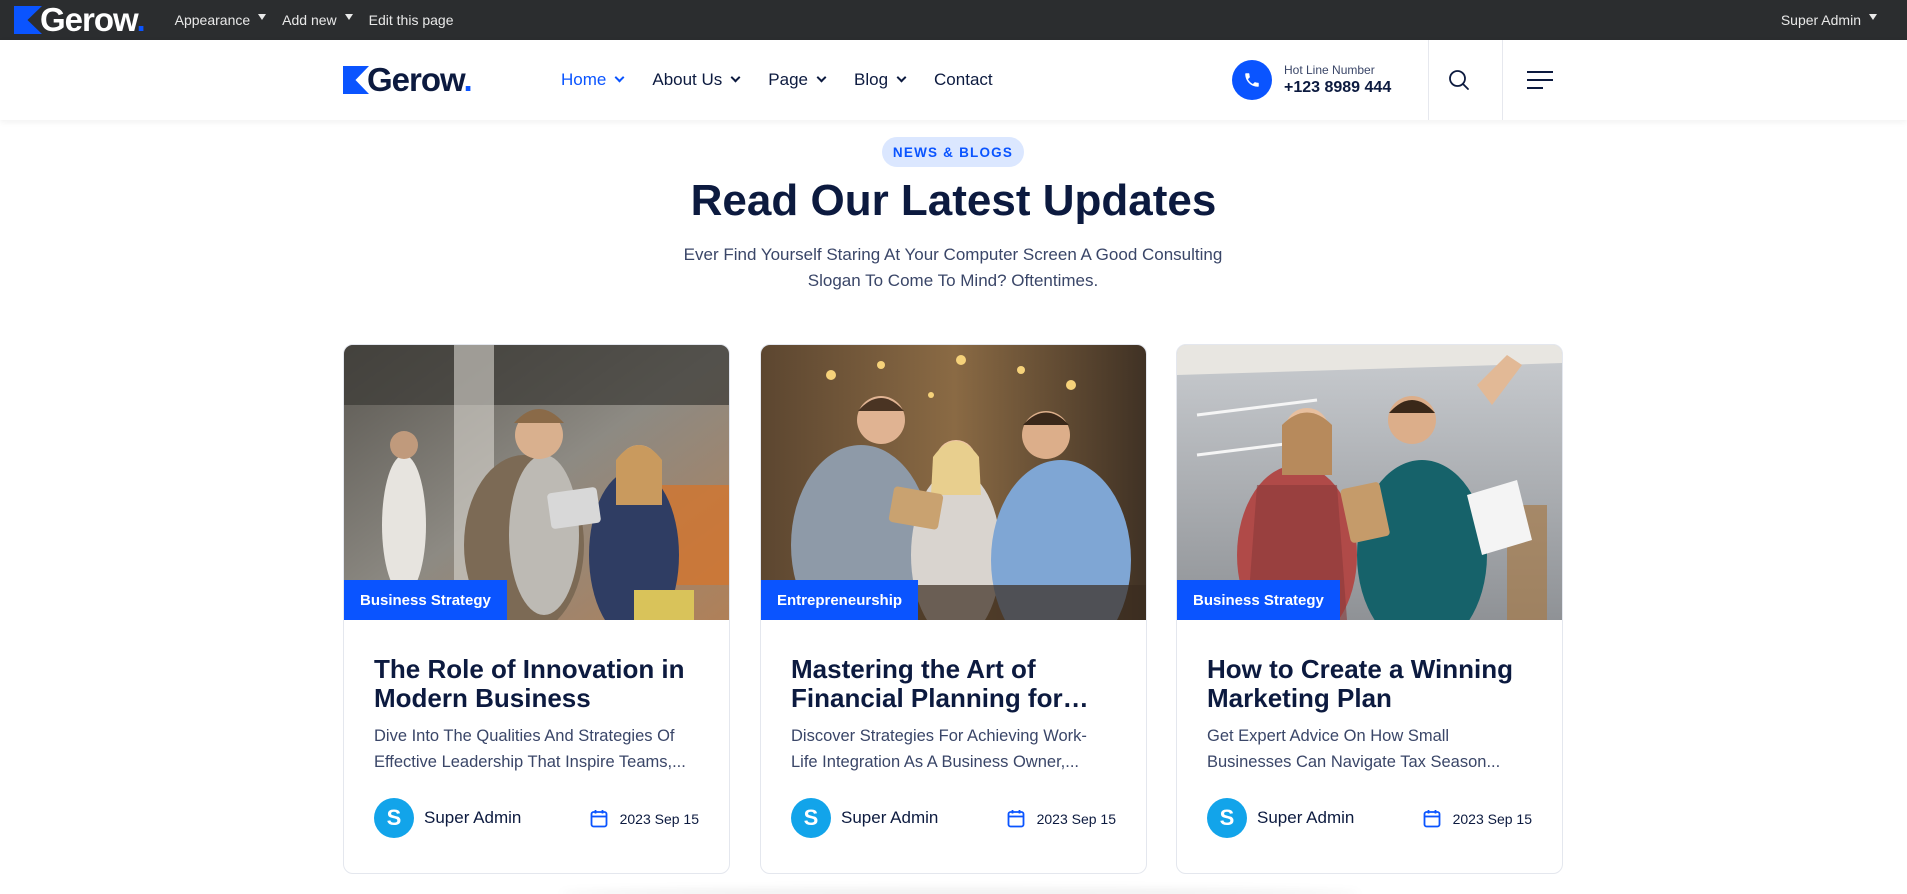  I want to click on admin-menu-appearance: Appearance, so click(221, 20).